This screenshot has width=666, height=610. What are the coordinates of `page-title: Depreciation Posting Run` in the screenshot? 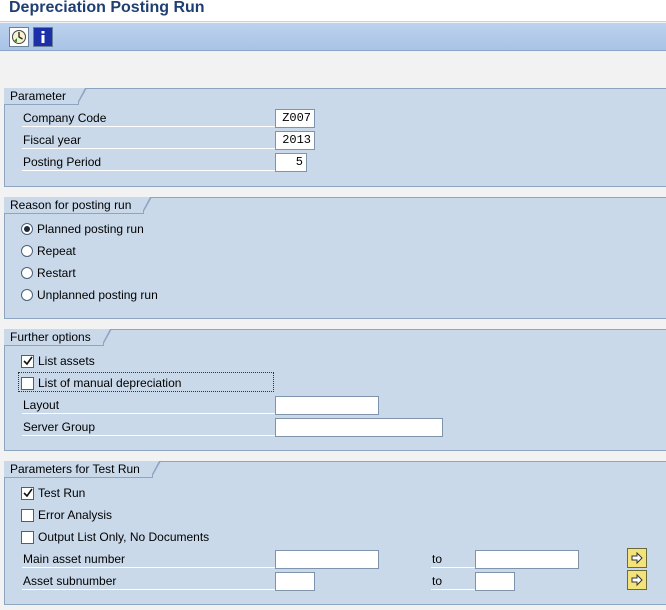 It's located at (107, 8).